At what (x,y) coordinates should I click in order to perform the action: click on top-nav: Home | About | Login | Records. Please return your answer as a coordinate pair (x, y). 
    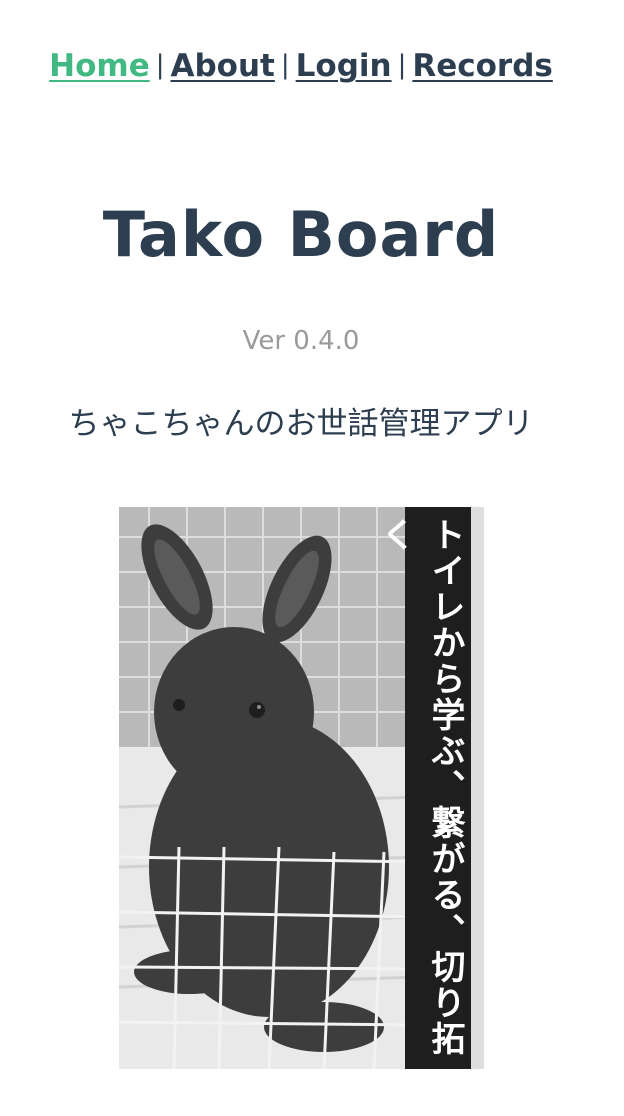
    Looking at the image, I should click on (301, 66).